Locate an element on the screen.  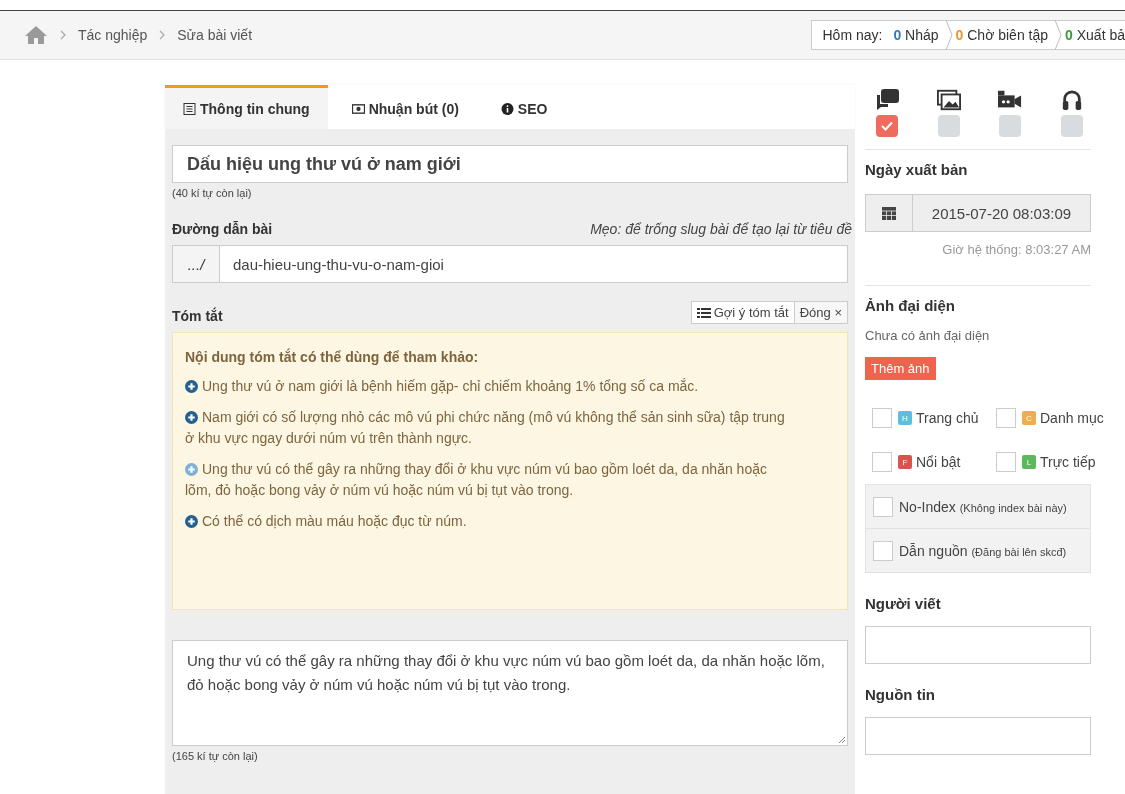
tab: Nhuận bút (0) is located at coordinates (405, 107).